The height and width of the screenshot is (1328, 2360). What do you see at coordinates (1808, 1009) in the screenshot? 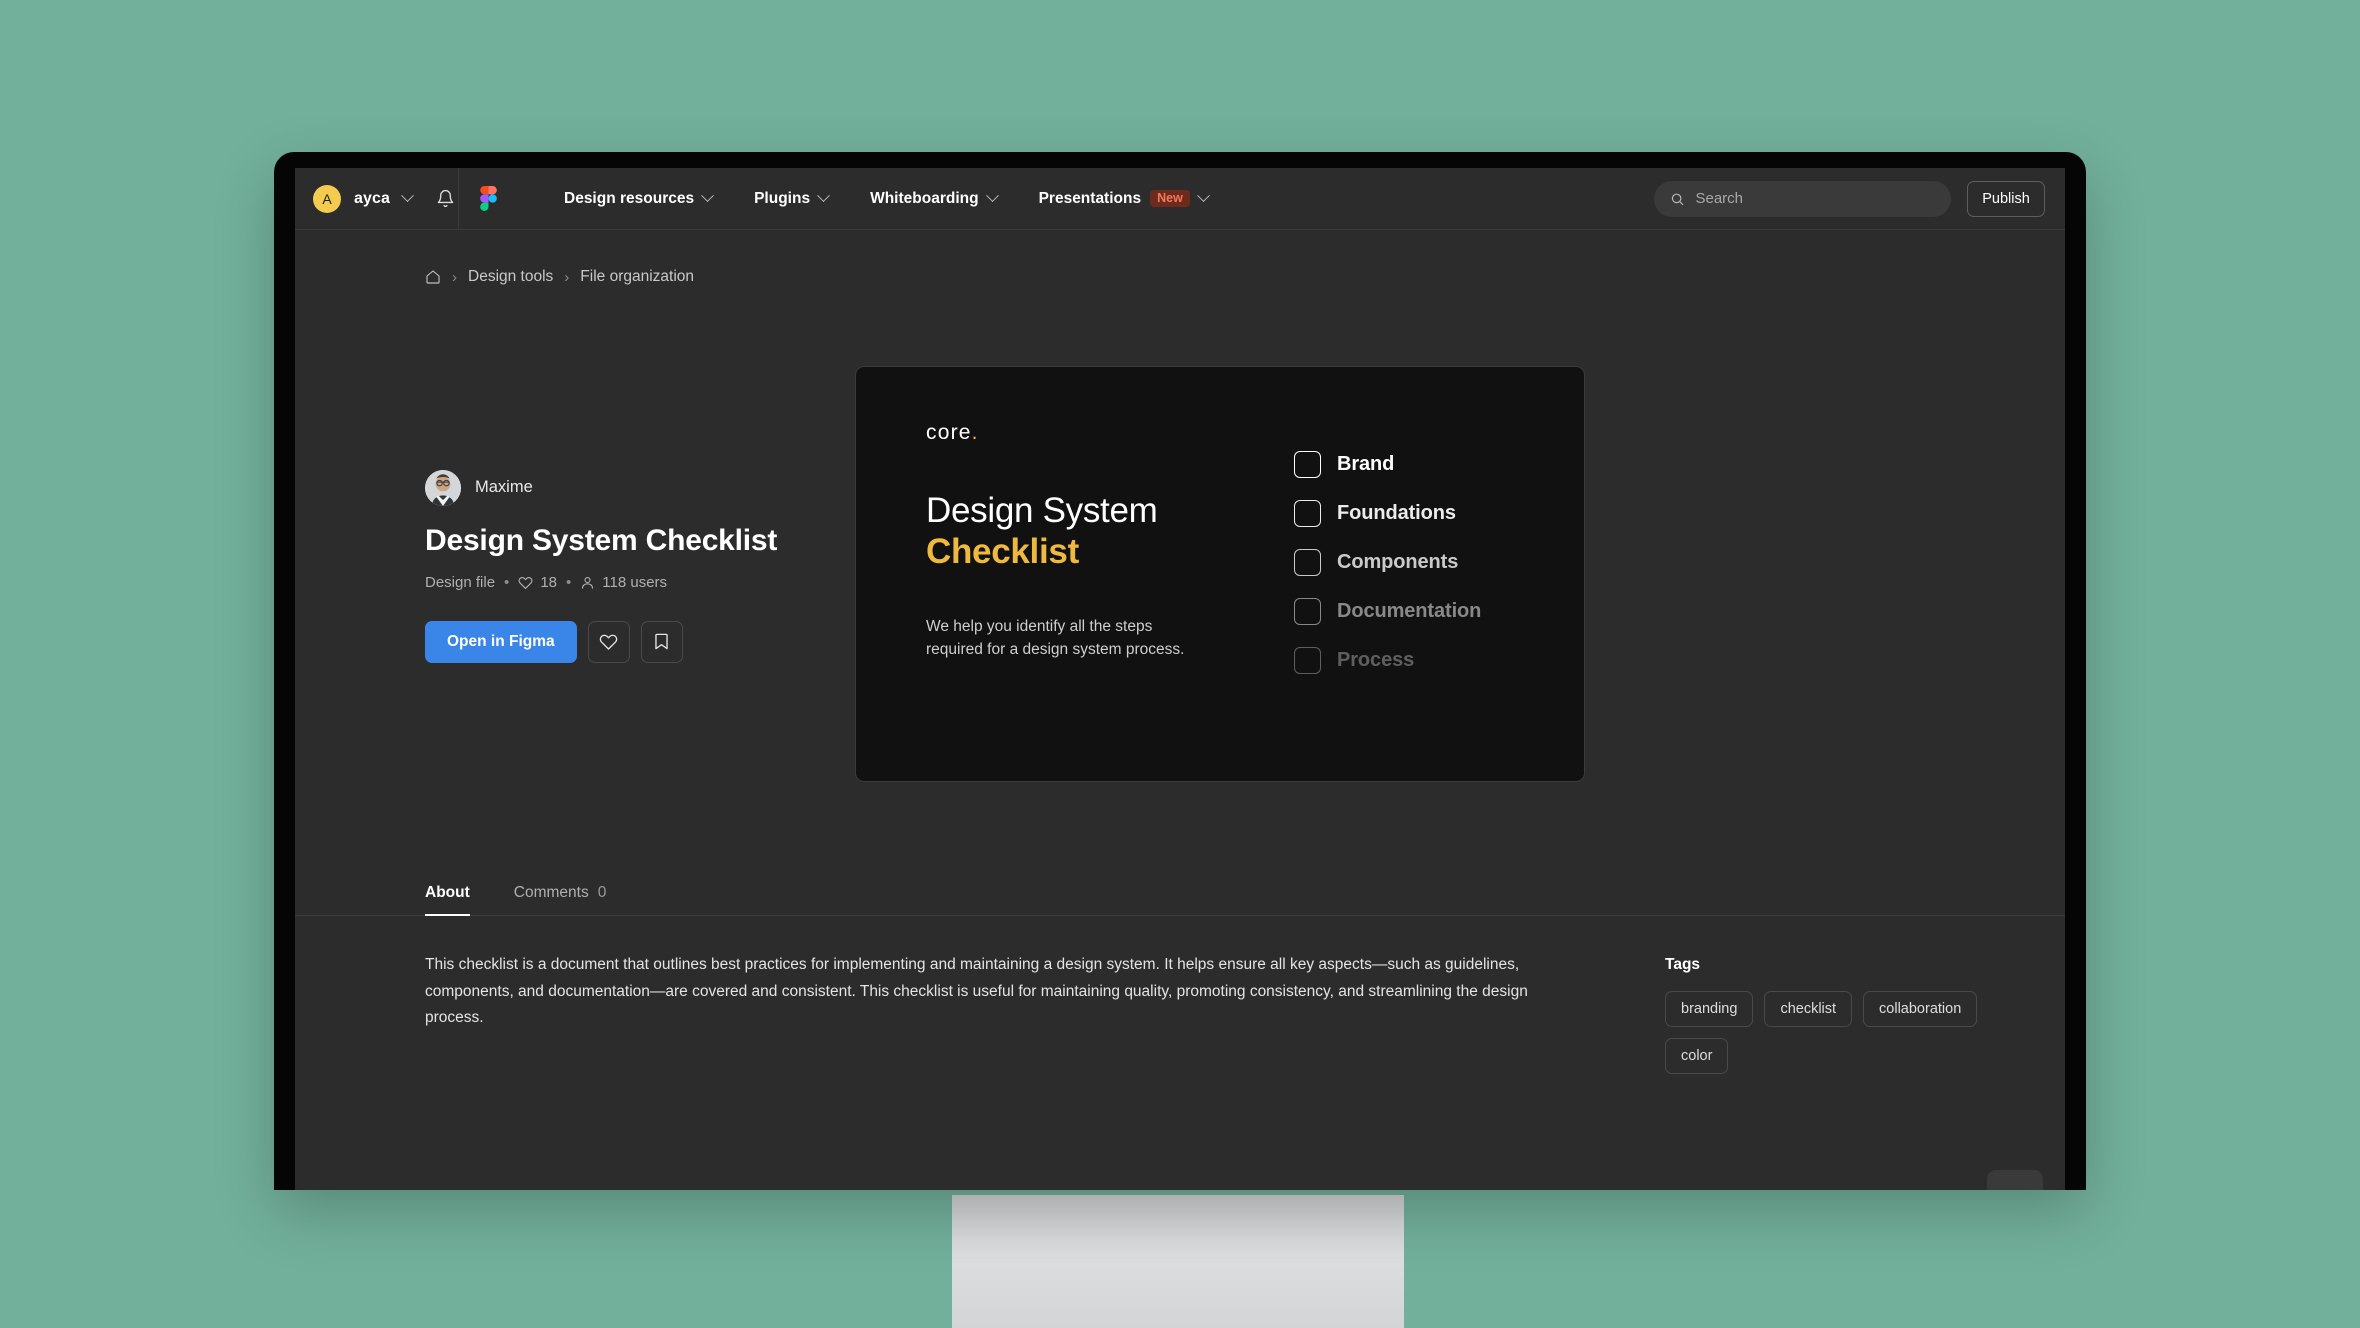
I see `tag-checklist: checklist` at bounding box center [1808, 1009].